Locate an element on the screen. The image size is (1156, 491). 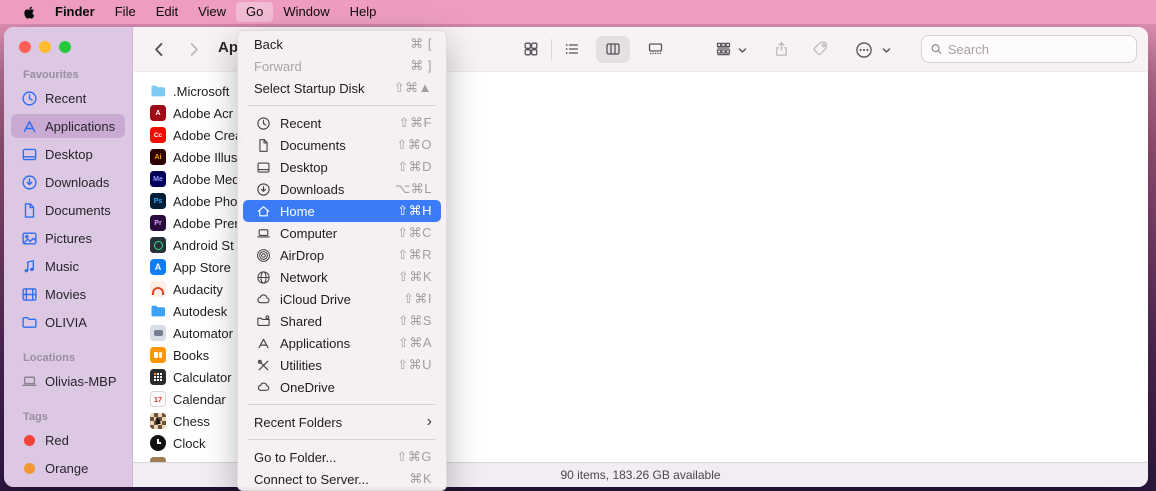
search-input is located at coordinates (1037, 49).